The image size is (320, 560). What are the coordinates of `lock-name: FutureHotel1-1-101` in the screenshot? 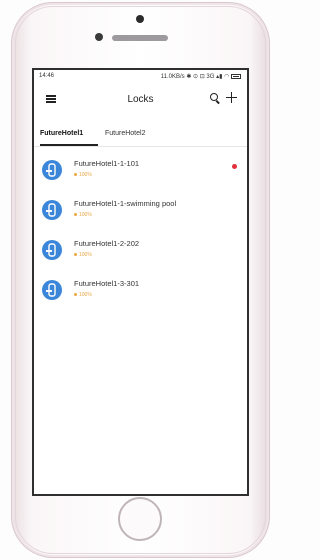 It's located at (107, 163).